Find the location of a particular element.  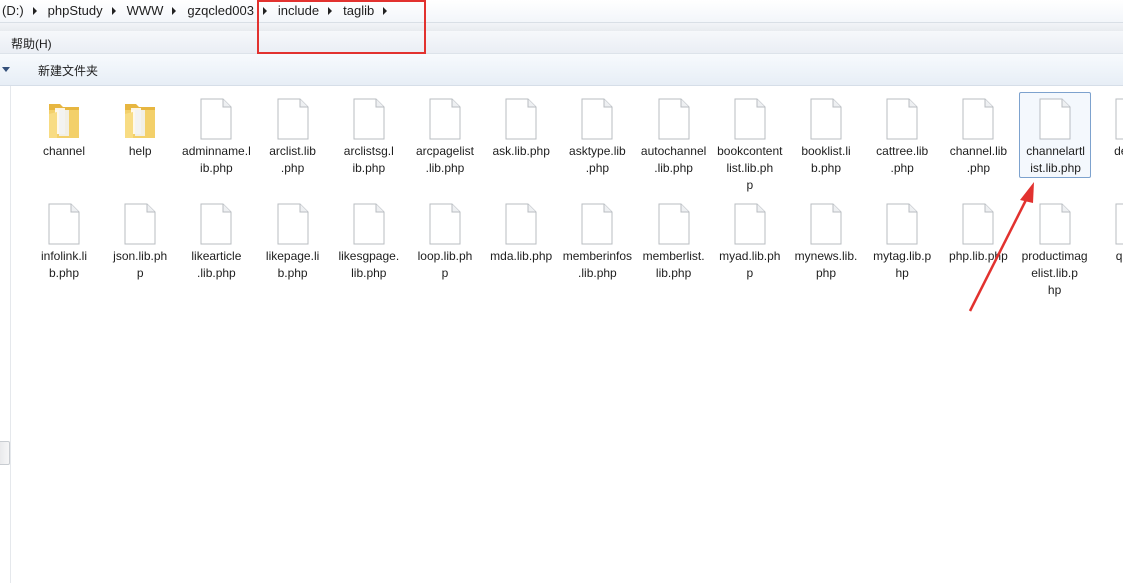

annotation-arrow-head is located at coordinates (1027, 192).